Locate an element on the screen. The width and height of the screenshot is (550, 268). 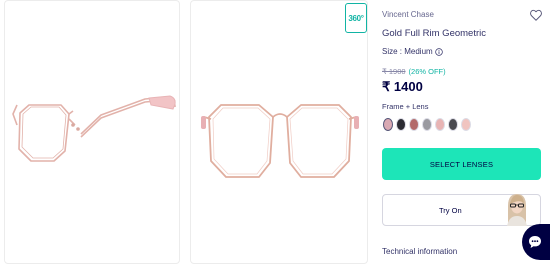
glasses-side-image is located at coordinates (94, 128).